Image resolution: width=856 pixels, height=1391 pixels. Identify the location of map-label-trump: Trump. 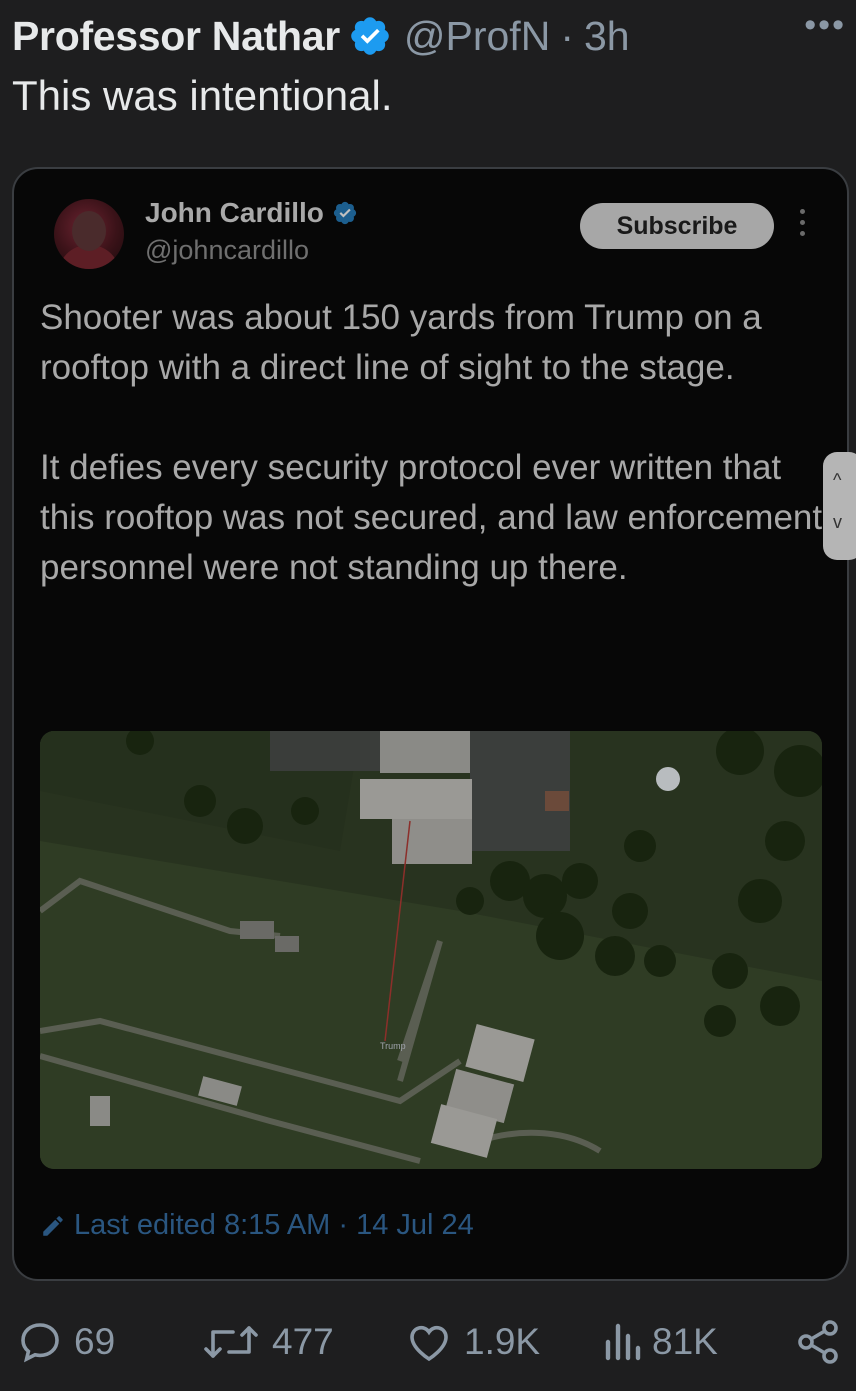
(393, 1046).